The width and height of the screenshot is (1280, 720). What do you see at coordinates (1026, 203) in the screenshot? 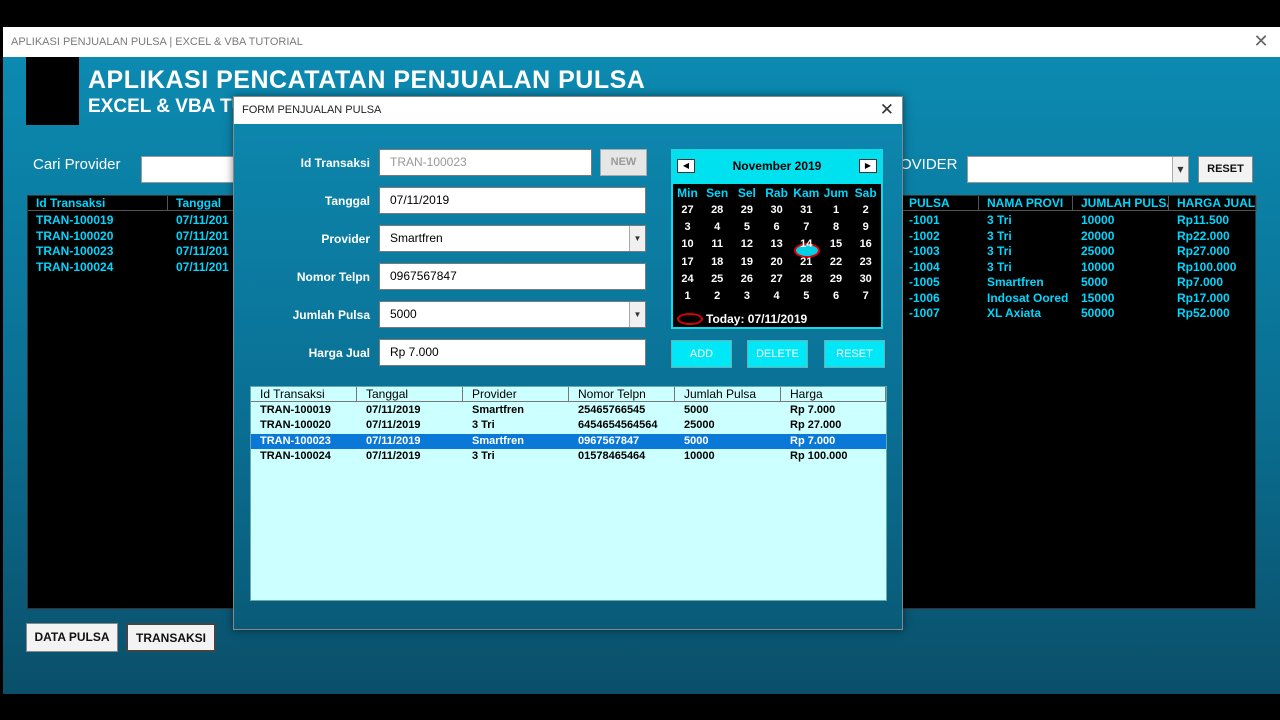
I see `column-header: NAMA PROVI` at bounding box center [1026, 203].